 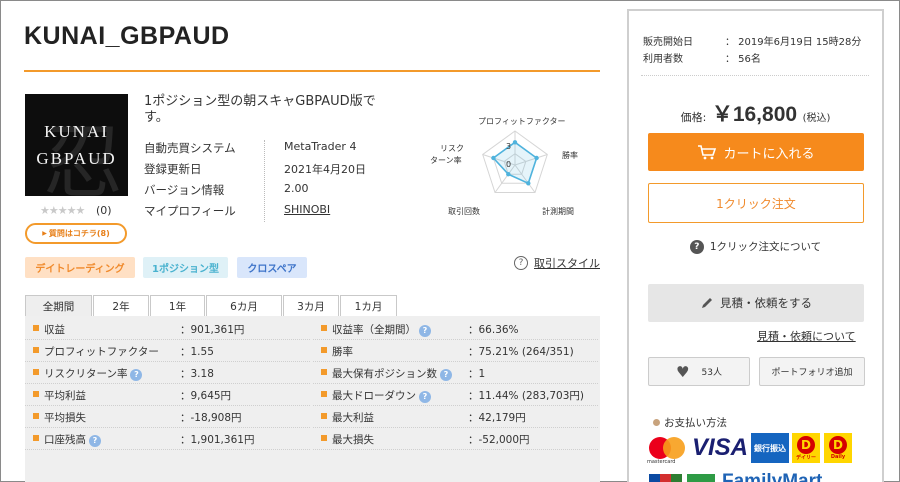 I want to click on stat-label: 平均利益, so click(x=65, y=395).